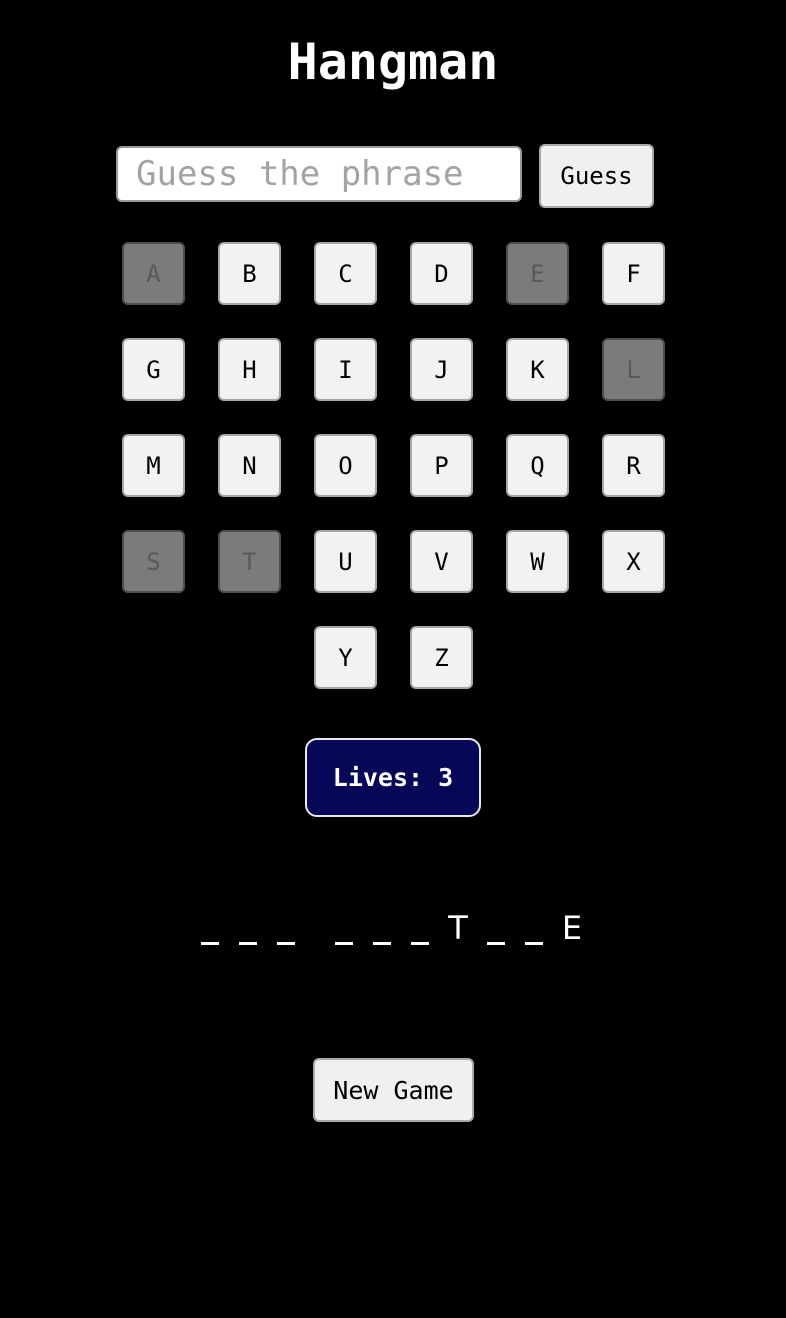 This screenshot has height=1318, width=786. What do you see at coordinates (393, 62) in the screenshot?
I see `page-title: Hangman` at bounding box center [393, 62].